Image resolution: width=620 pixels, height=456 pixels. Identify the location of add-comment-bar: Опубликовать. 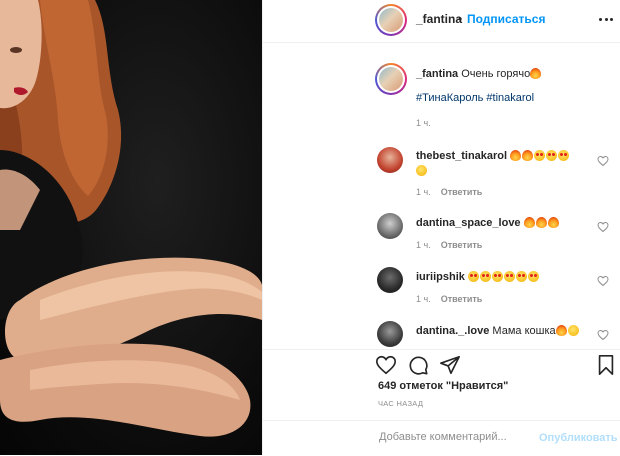
(441, 438).